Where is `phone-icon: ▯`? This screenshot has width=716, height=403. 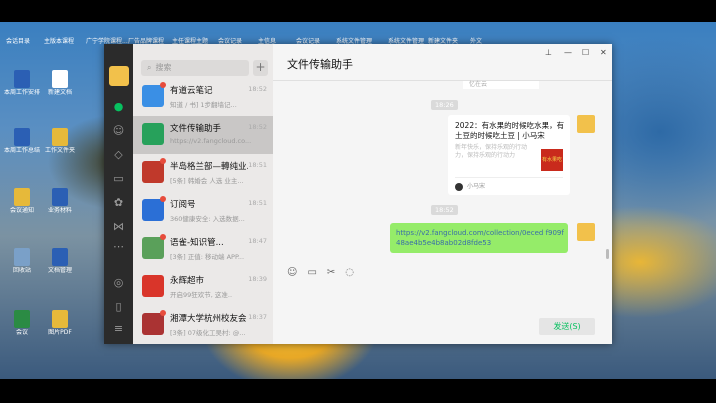 phone-icon: ▯ is located at coordinates (118, 306).